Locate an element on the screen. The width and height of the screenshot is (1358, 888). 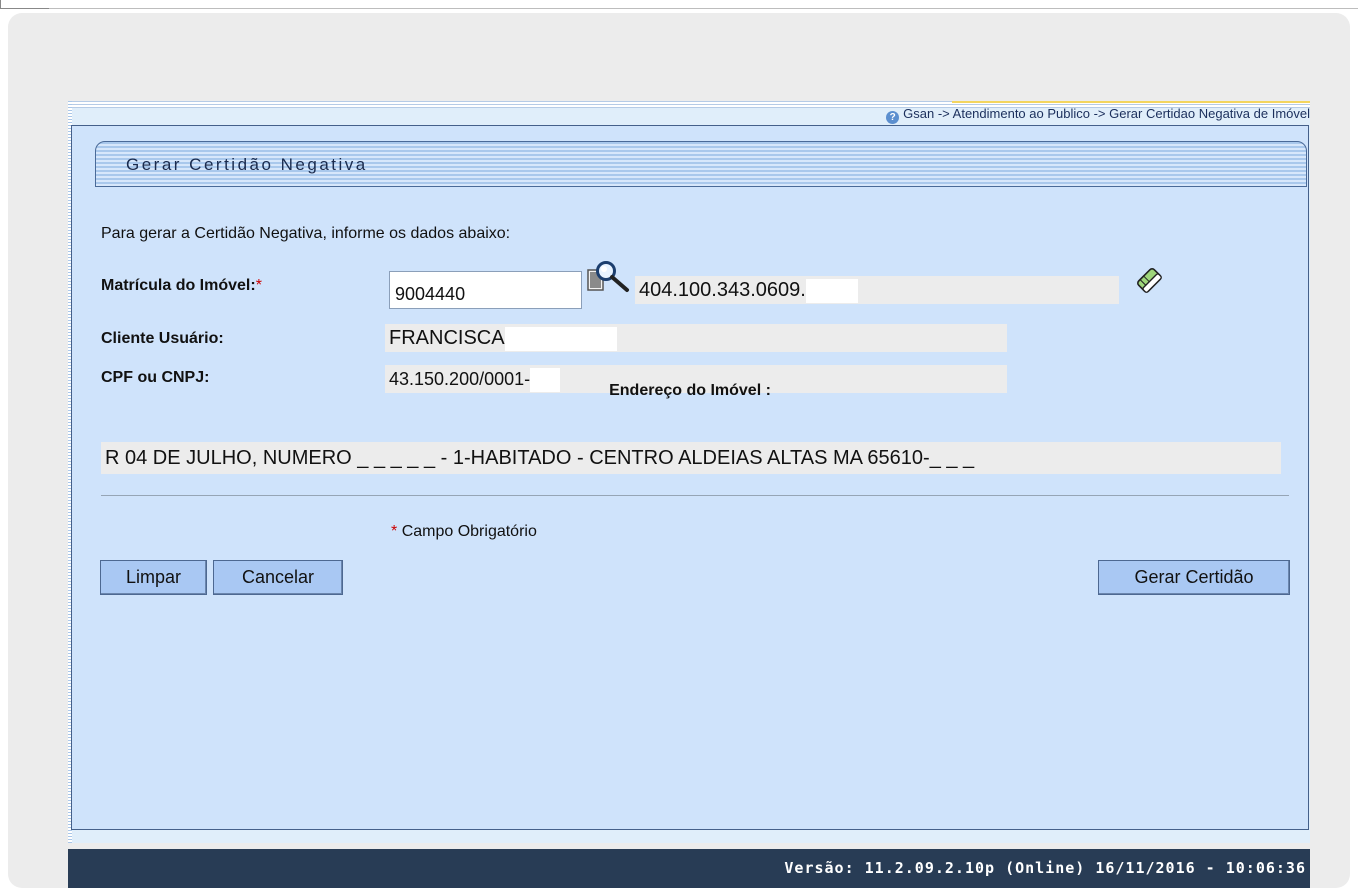
cliente-label: Cliente Usuário: is located at coordinates (162, 338).